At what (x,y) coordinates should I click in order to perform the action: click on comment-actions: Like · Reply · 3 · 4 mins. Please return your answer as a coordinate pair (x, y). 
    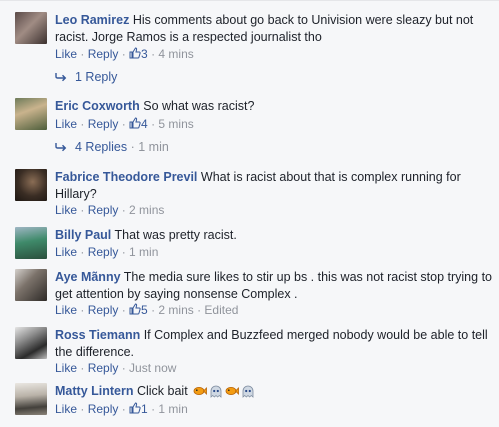
    Looking at the image, I should click on (124, 54).